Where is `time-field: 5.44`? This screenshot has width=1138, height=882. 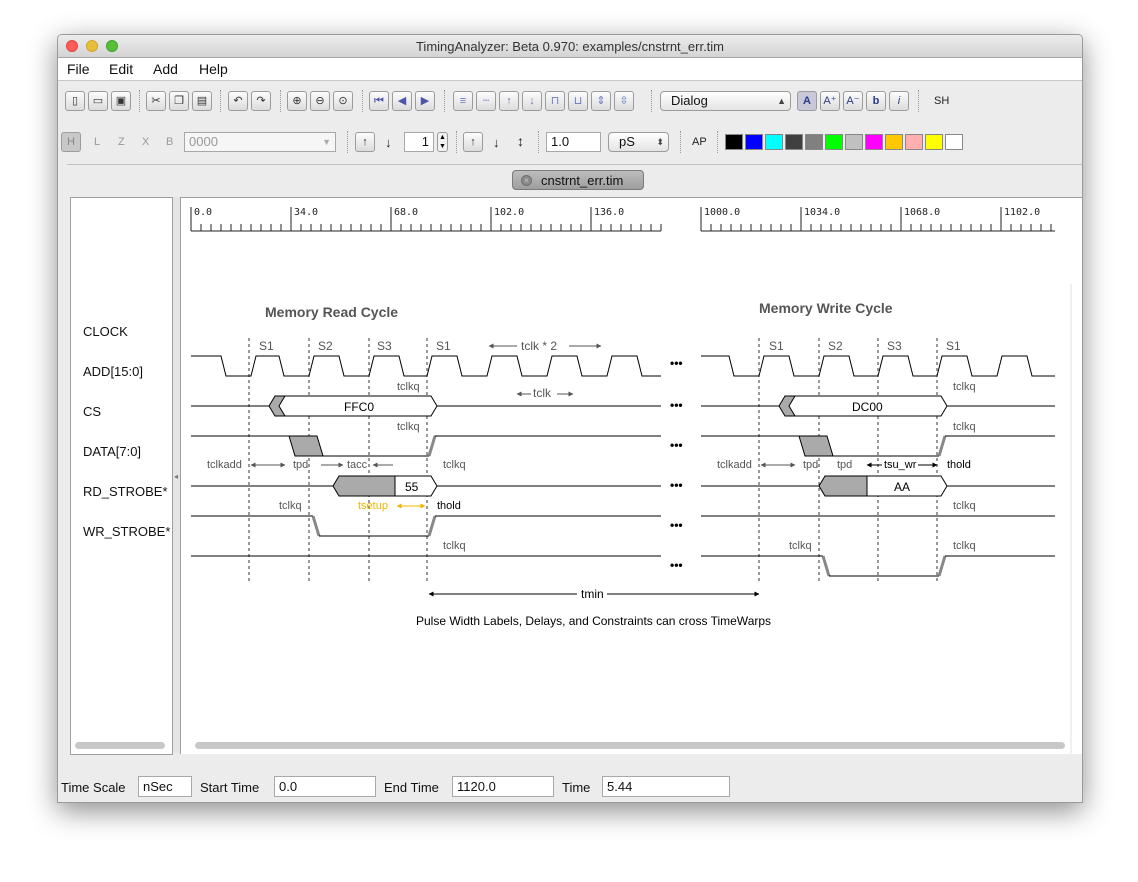 time-field: 5.44 is located at coordinates (666, 786).